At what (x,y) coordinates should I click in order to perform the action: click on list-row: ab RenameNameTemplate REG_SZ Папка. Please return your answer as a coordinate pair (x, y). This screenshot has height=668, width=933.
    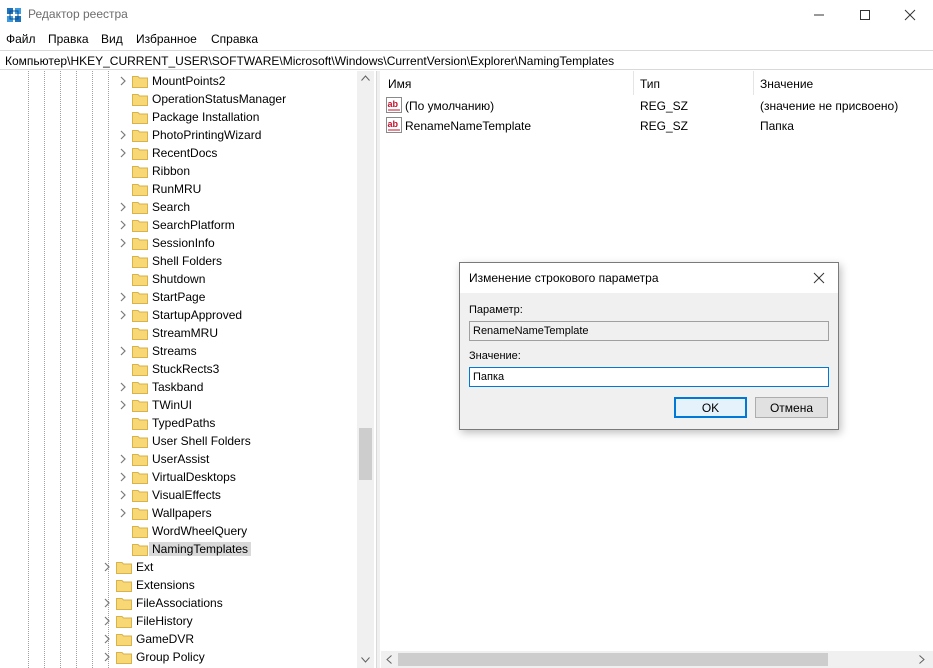
    Looking at the image, I should click on (657, 125).